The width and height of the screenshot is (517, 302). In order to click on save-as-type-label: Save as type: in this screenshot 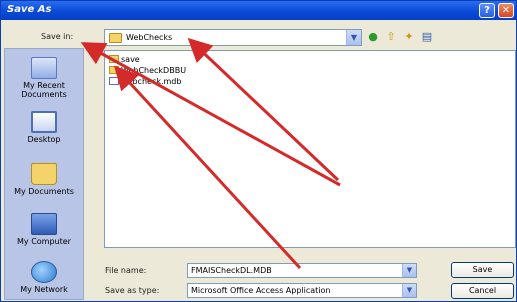, I will do `click(132, 290)`.